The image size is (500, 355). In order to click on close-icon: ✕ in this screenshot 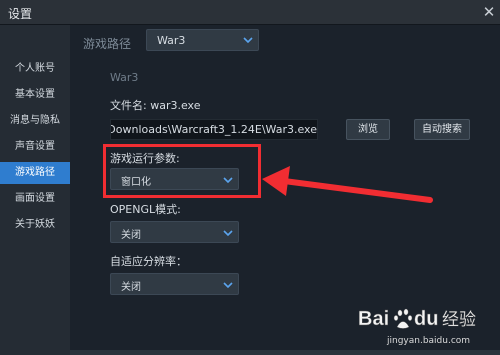, I will do `click(489, 12)`.